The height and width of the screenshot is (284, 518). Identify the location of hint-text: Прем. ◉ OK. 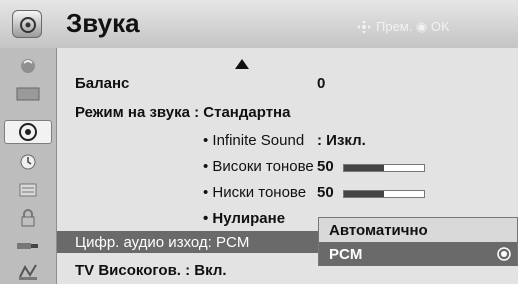
(413, 26).